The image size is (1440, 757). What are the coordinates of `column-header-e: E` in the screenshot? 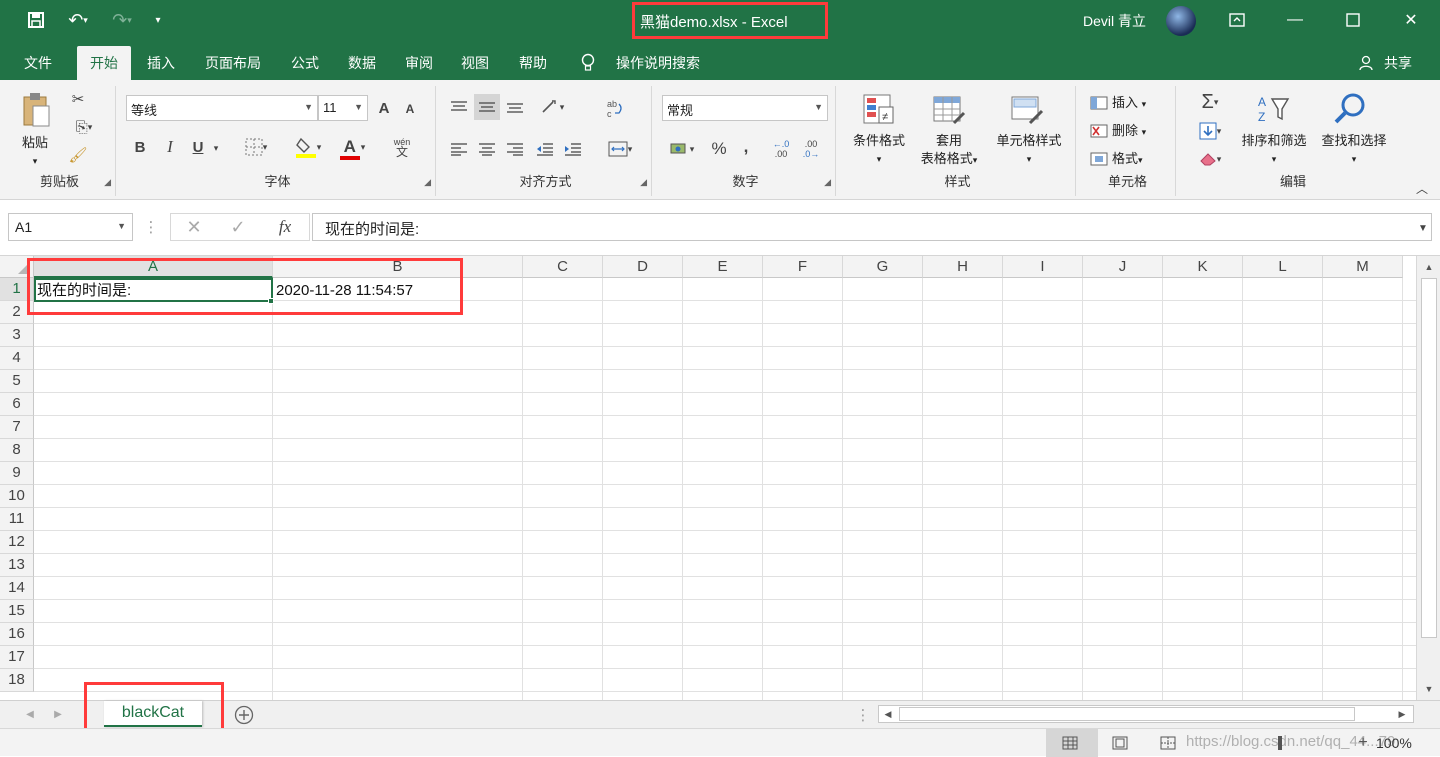 It's located at (723, 267).